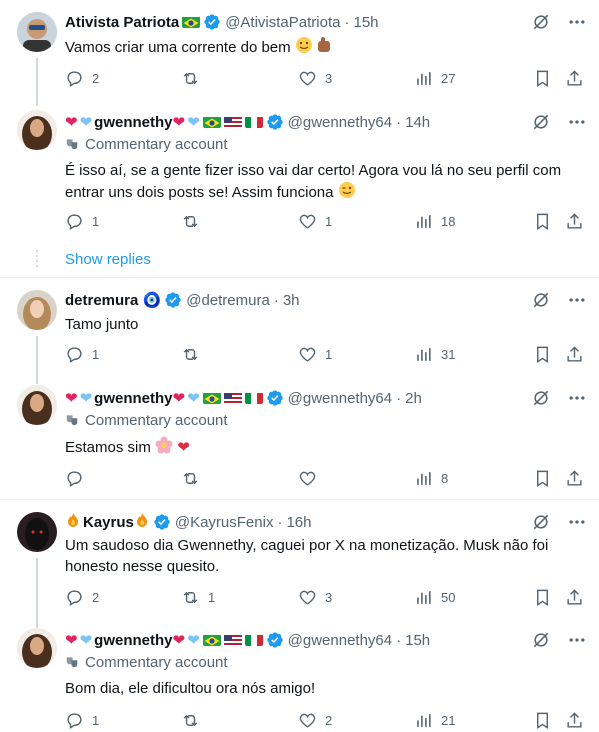  I want to click on commentary-text: Commentary account, so click(156, 144).